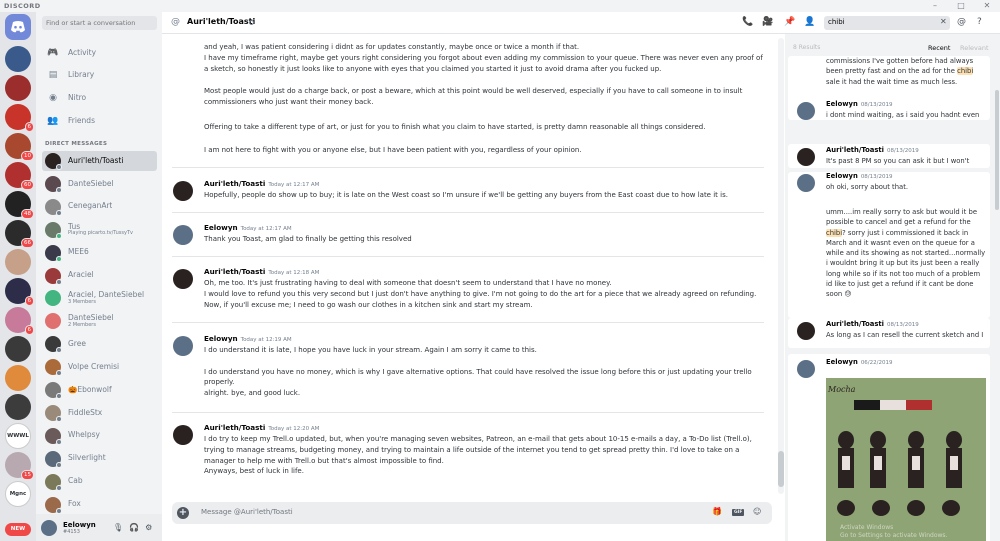  I want to click on attached-image: Mocha, so click(906, 459).